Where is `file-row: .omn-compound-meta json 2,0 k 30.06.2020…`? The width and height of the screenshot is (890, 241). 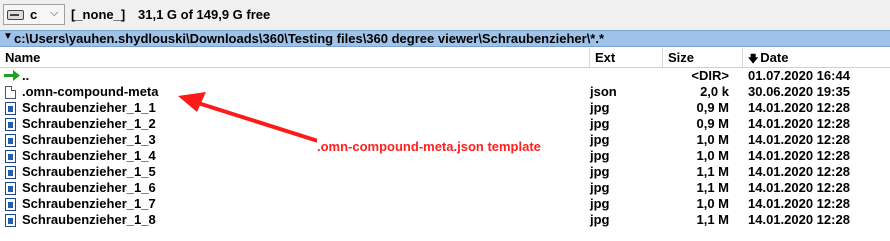
file-row: .omn-compound-meta json 2,0 k 30.06.2020… is located at coordinates (445, 92).